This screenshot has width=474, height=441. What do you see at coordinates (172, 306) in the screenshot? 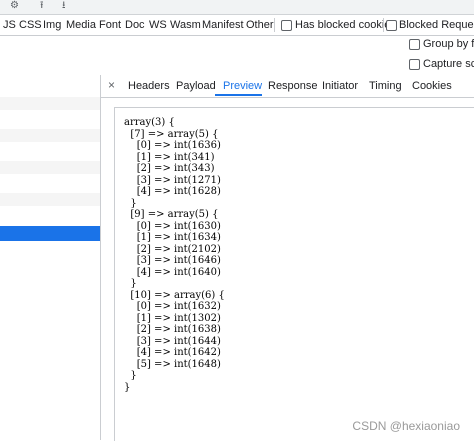
I see `preview-line: [0] => int(1632)` at bounding box center [172, 306].